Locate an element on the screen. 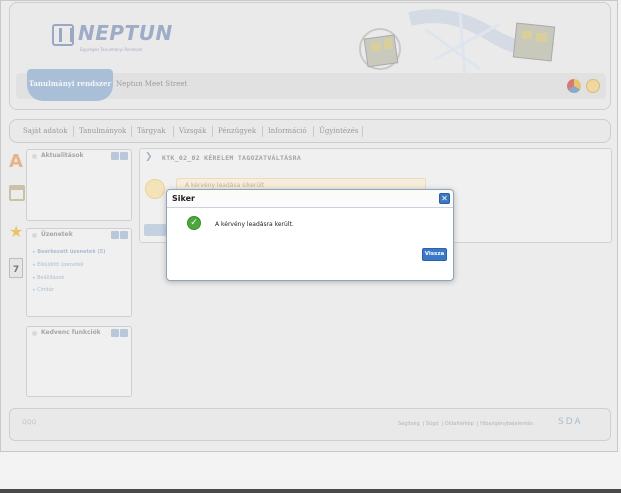 The image size is (621, 493). success-check-icon: ✓ is located at coordinates (194, 223).